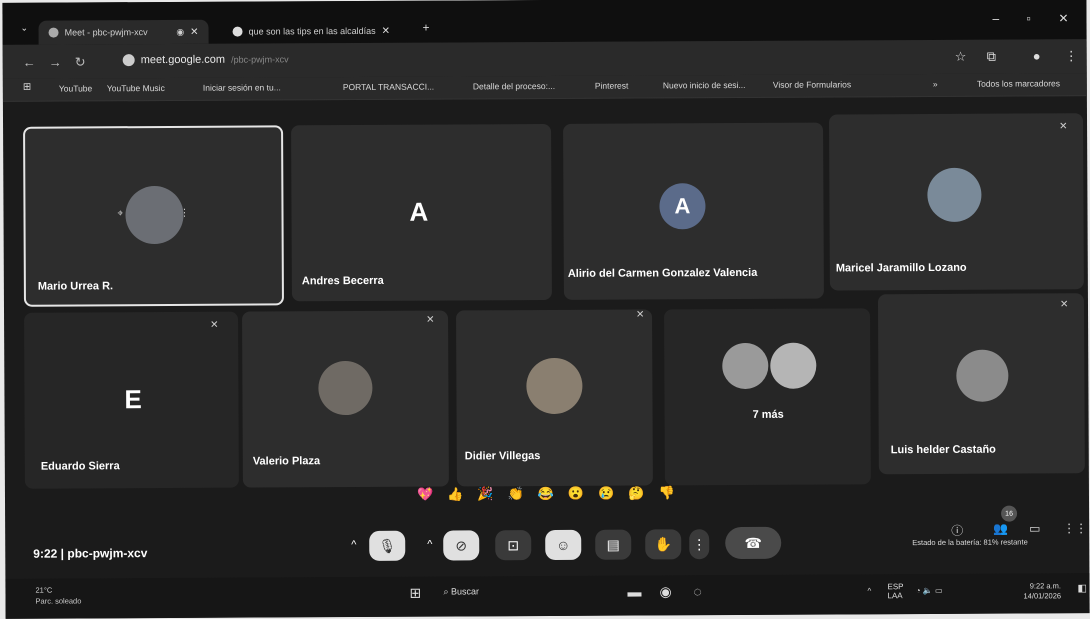 The image size is (1090, 619). I want to click on bookmark-pinterest: Pinterest, so click(612, 86).